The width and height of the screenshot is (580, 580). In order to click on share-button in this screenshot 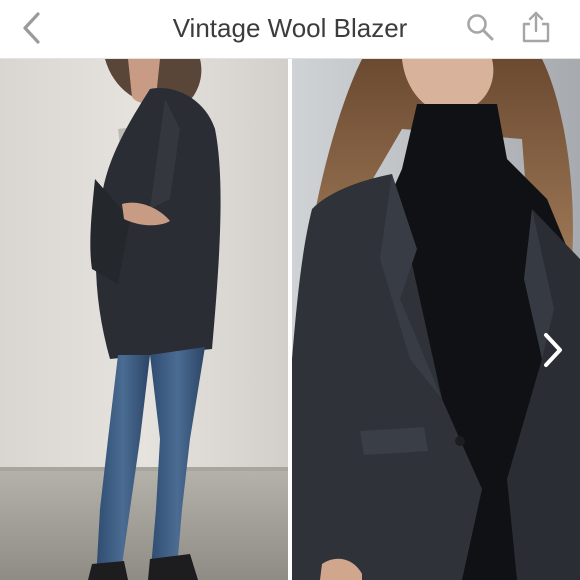, I will do `click(536, 27)`.